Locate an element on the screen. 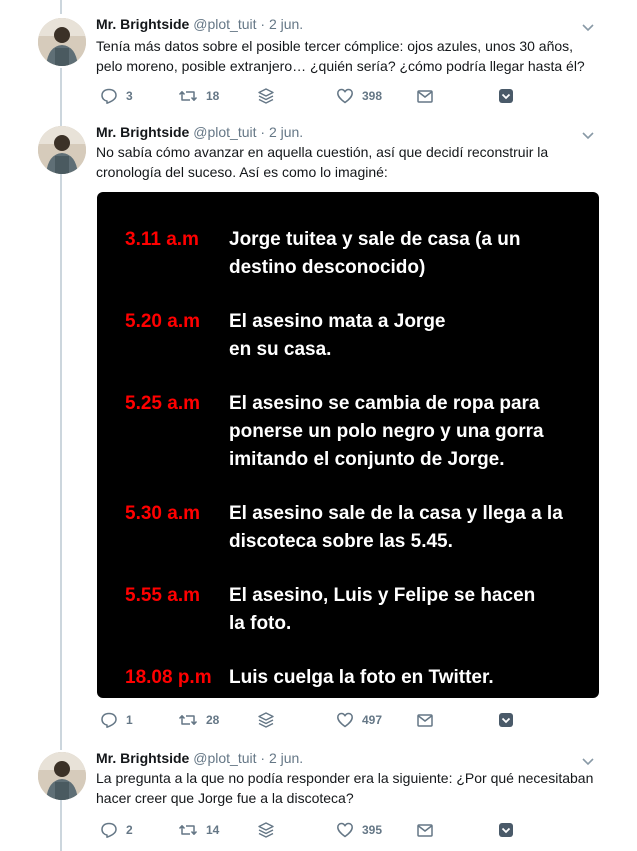  timeline-description-line: imitando el conjunto de Jorge. is located at coordinates (367, 459).